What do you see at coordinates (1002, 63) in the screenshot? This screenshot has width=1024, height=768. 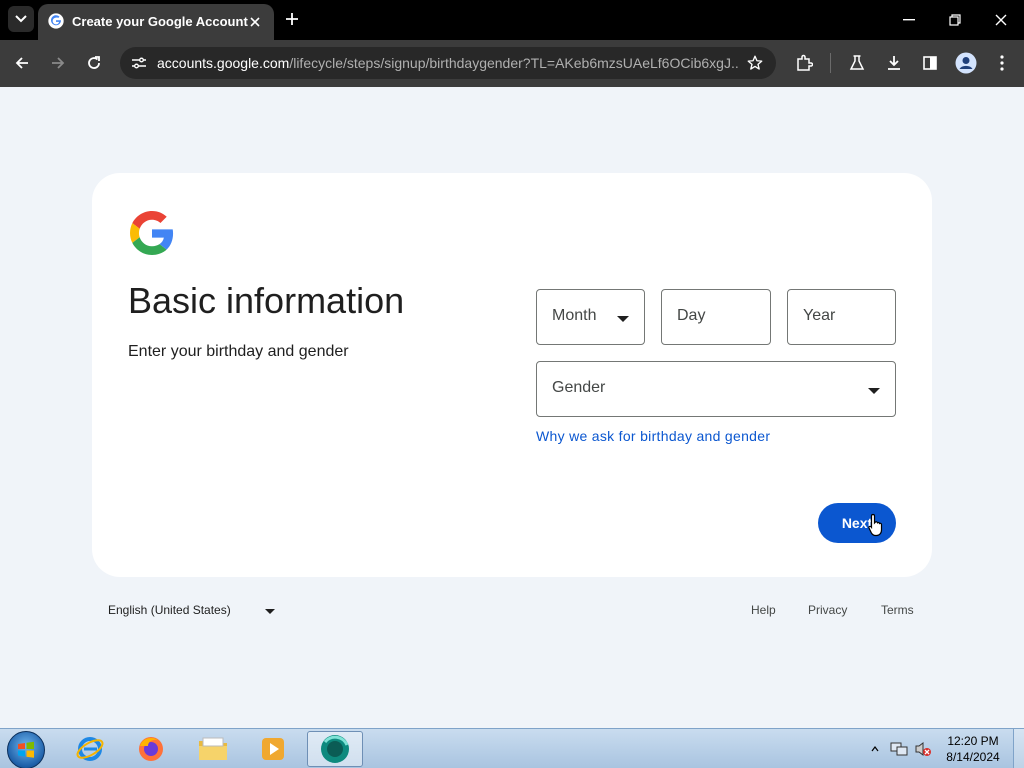 I see `more-icon` at bounding box center [1002, 63].